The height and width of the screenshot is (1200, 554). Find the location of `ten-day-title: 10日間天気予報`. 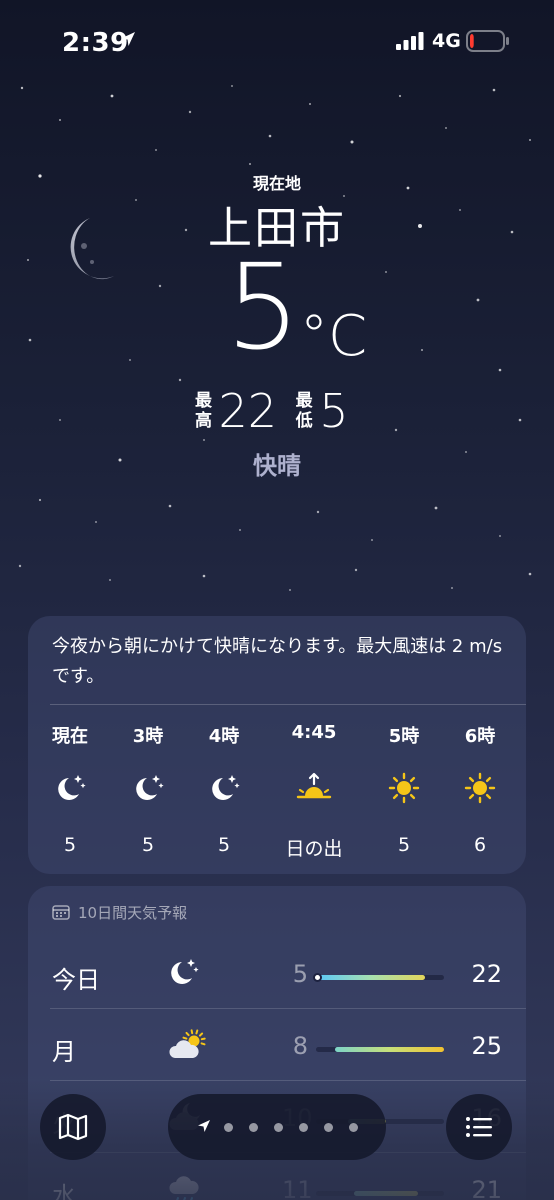

ten-day-title: 10日間天気予報 is located at coordinates (133, 913).